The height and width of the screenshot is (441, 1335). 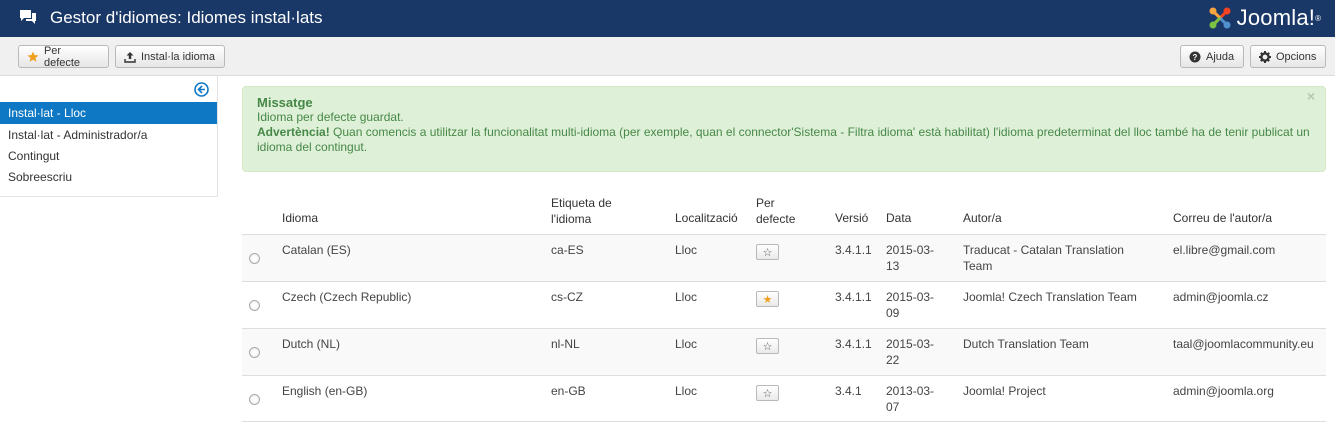 I want to click on help-button: ? Ajuda, so click(x=1212, y=56).